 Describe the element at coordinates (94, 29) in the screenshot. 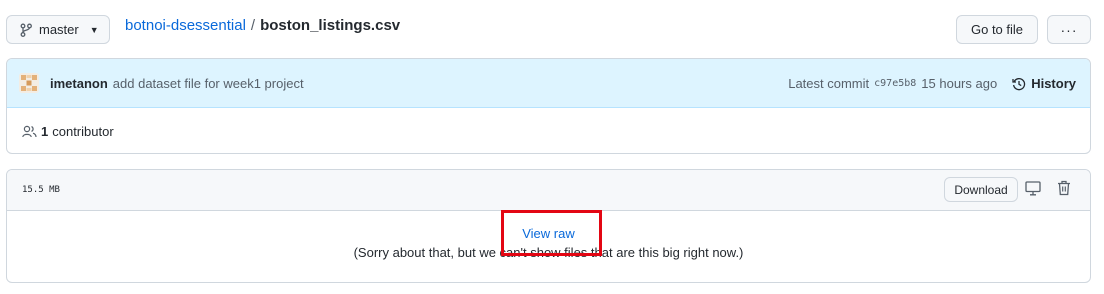

I see `caret-down-icon: ▼` at that location.